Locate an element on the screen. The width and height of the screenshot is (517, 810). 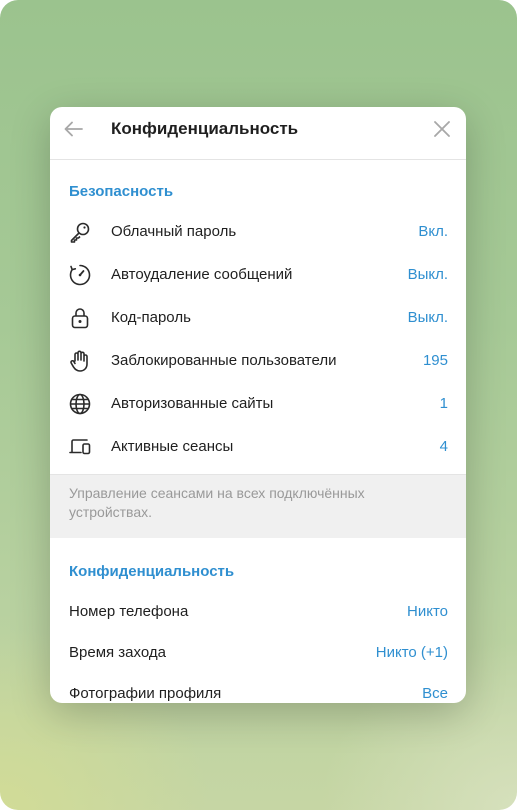
dialog-title: Конфиденциальность is located at coordinates (205, 128).